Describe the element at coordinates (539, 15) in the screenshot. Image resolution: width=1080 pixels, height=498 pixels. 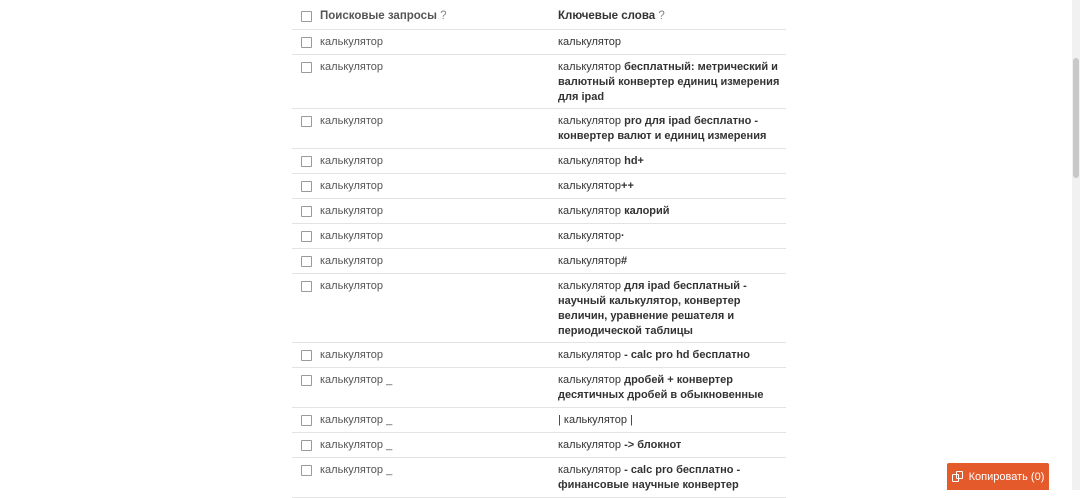
I see `table-header: Поисковые запросы ? Ключевые слова ?` at that location.